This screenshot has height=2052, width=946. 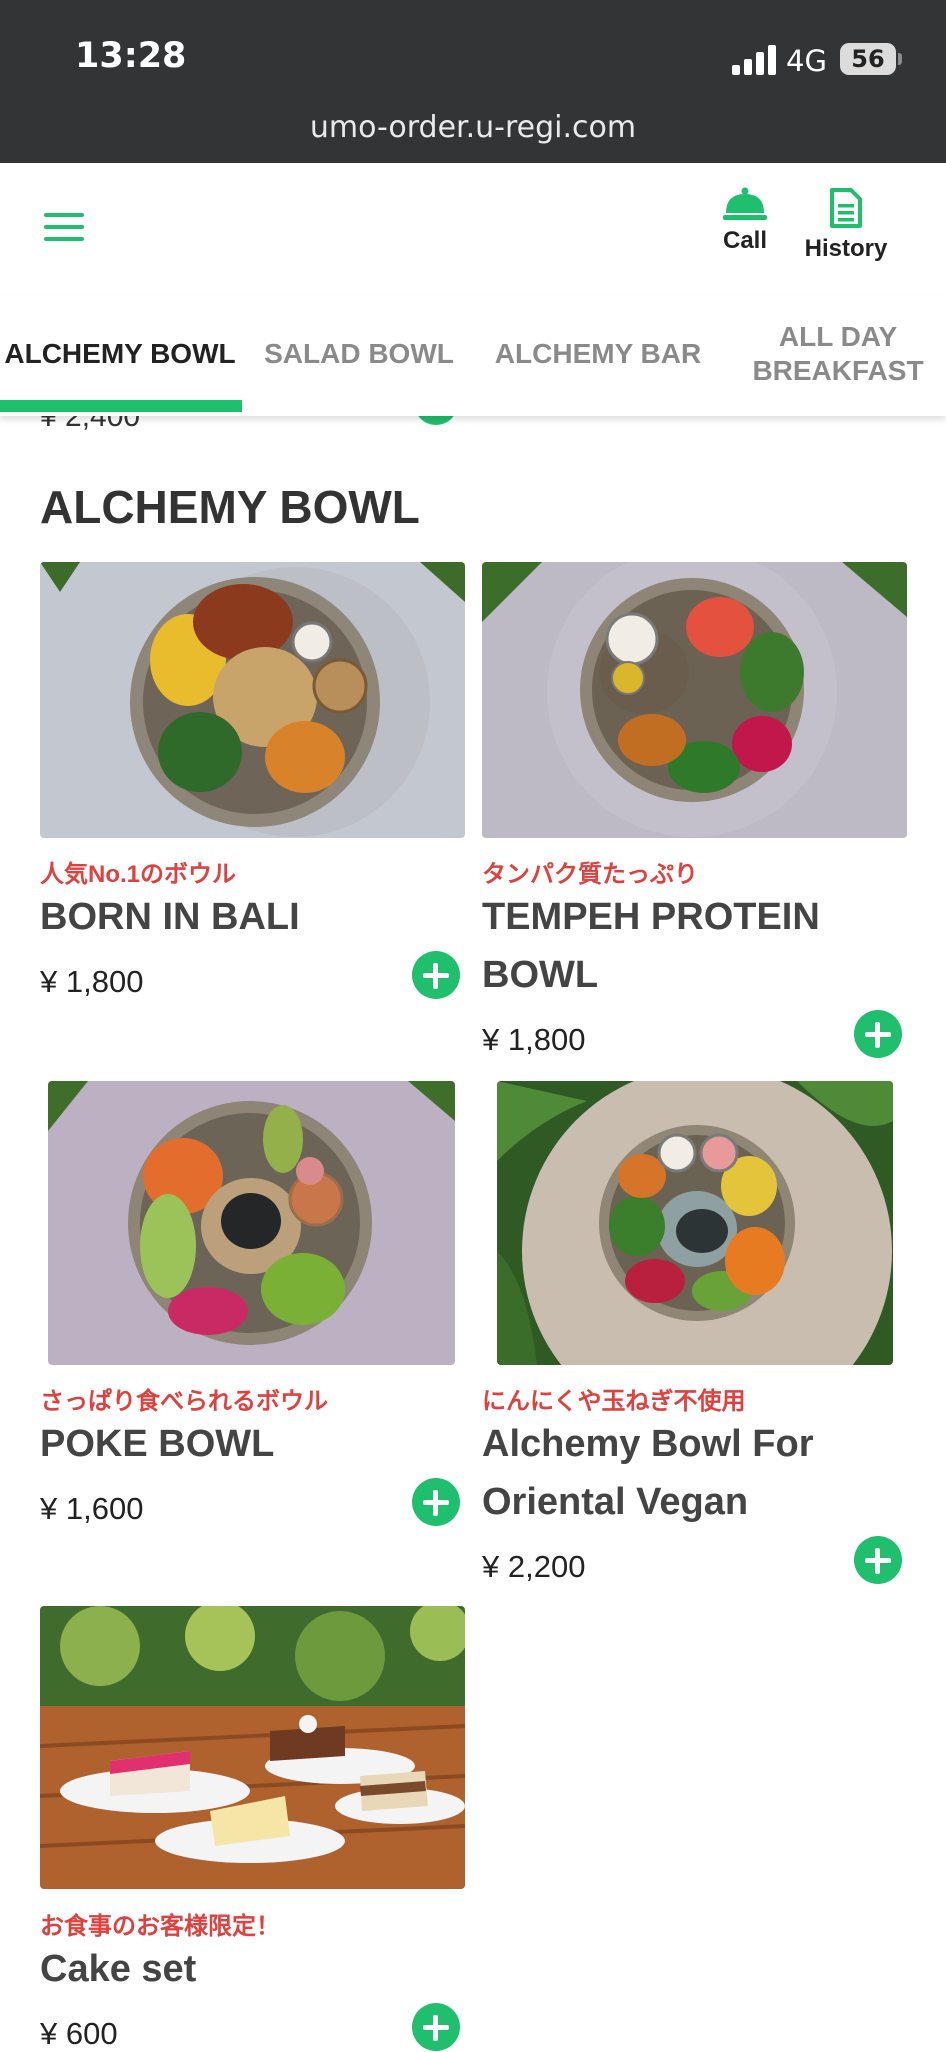 What do you see at coordinates (745, 221) in the screenshot?
I see `call-button: Call` at bounding box center [745, 221].